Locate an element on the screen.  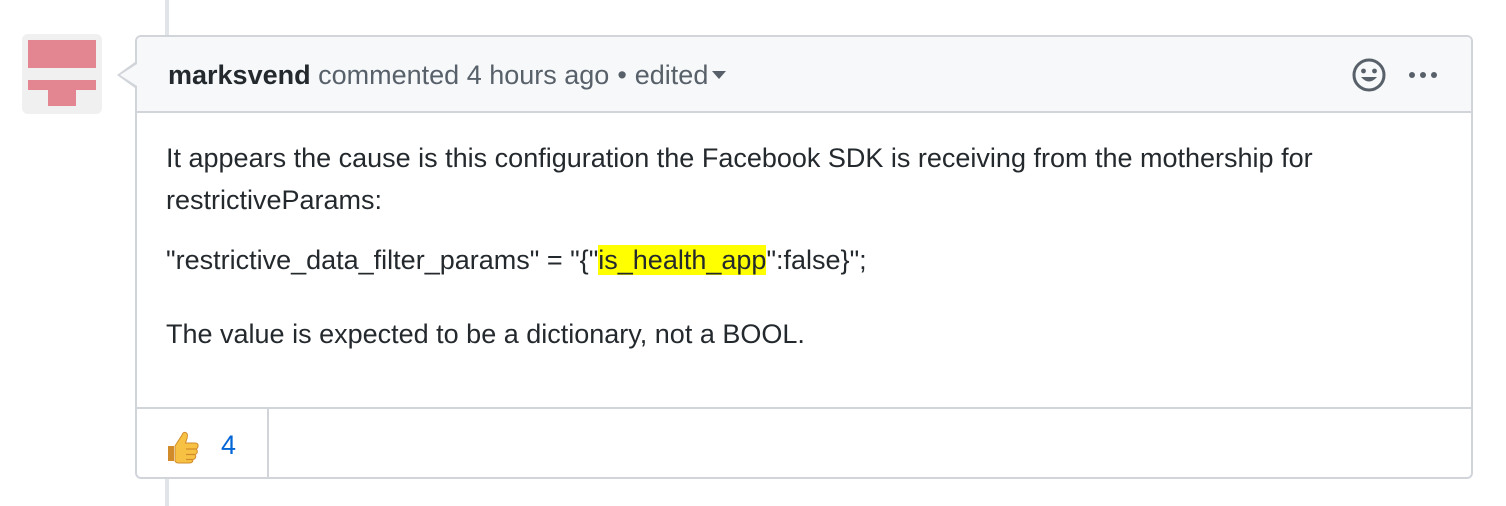
add-reaction-button is located at coordinates (1369, 75).